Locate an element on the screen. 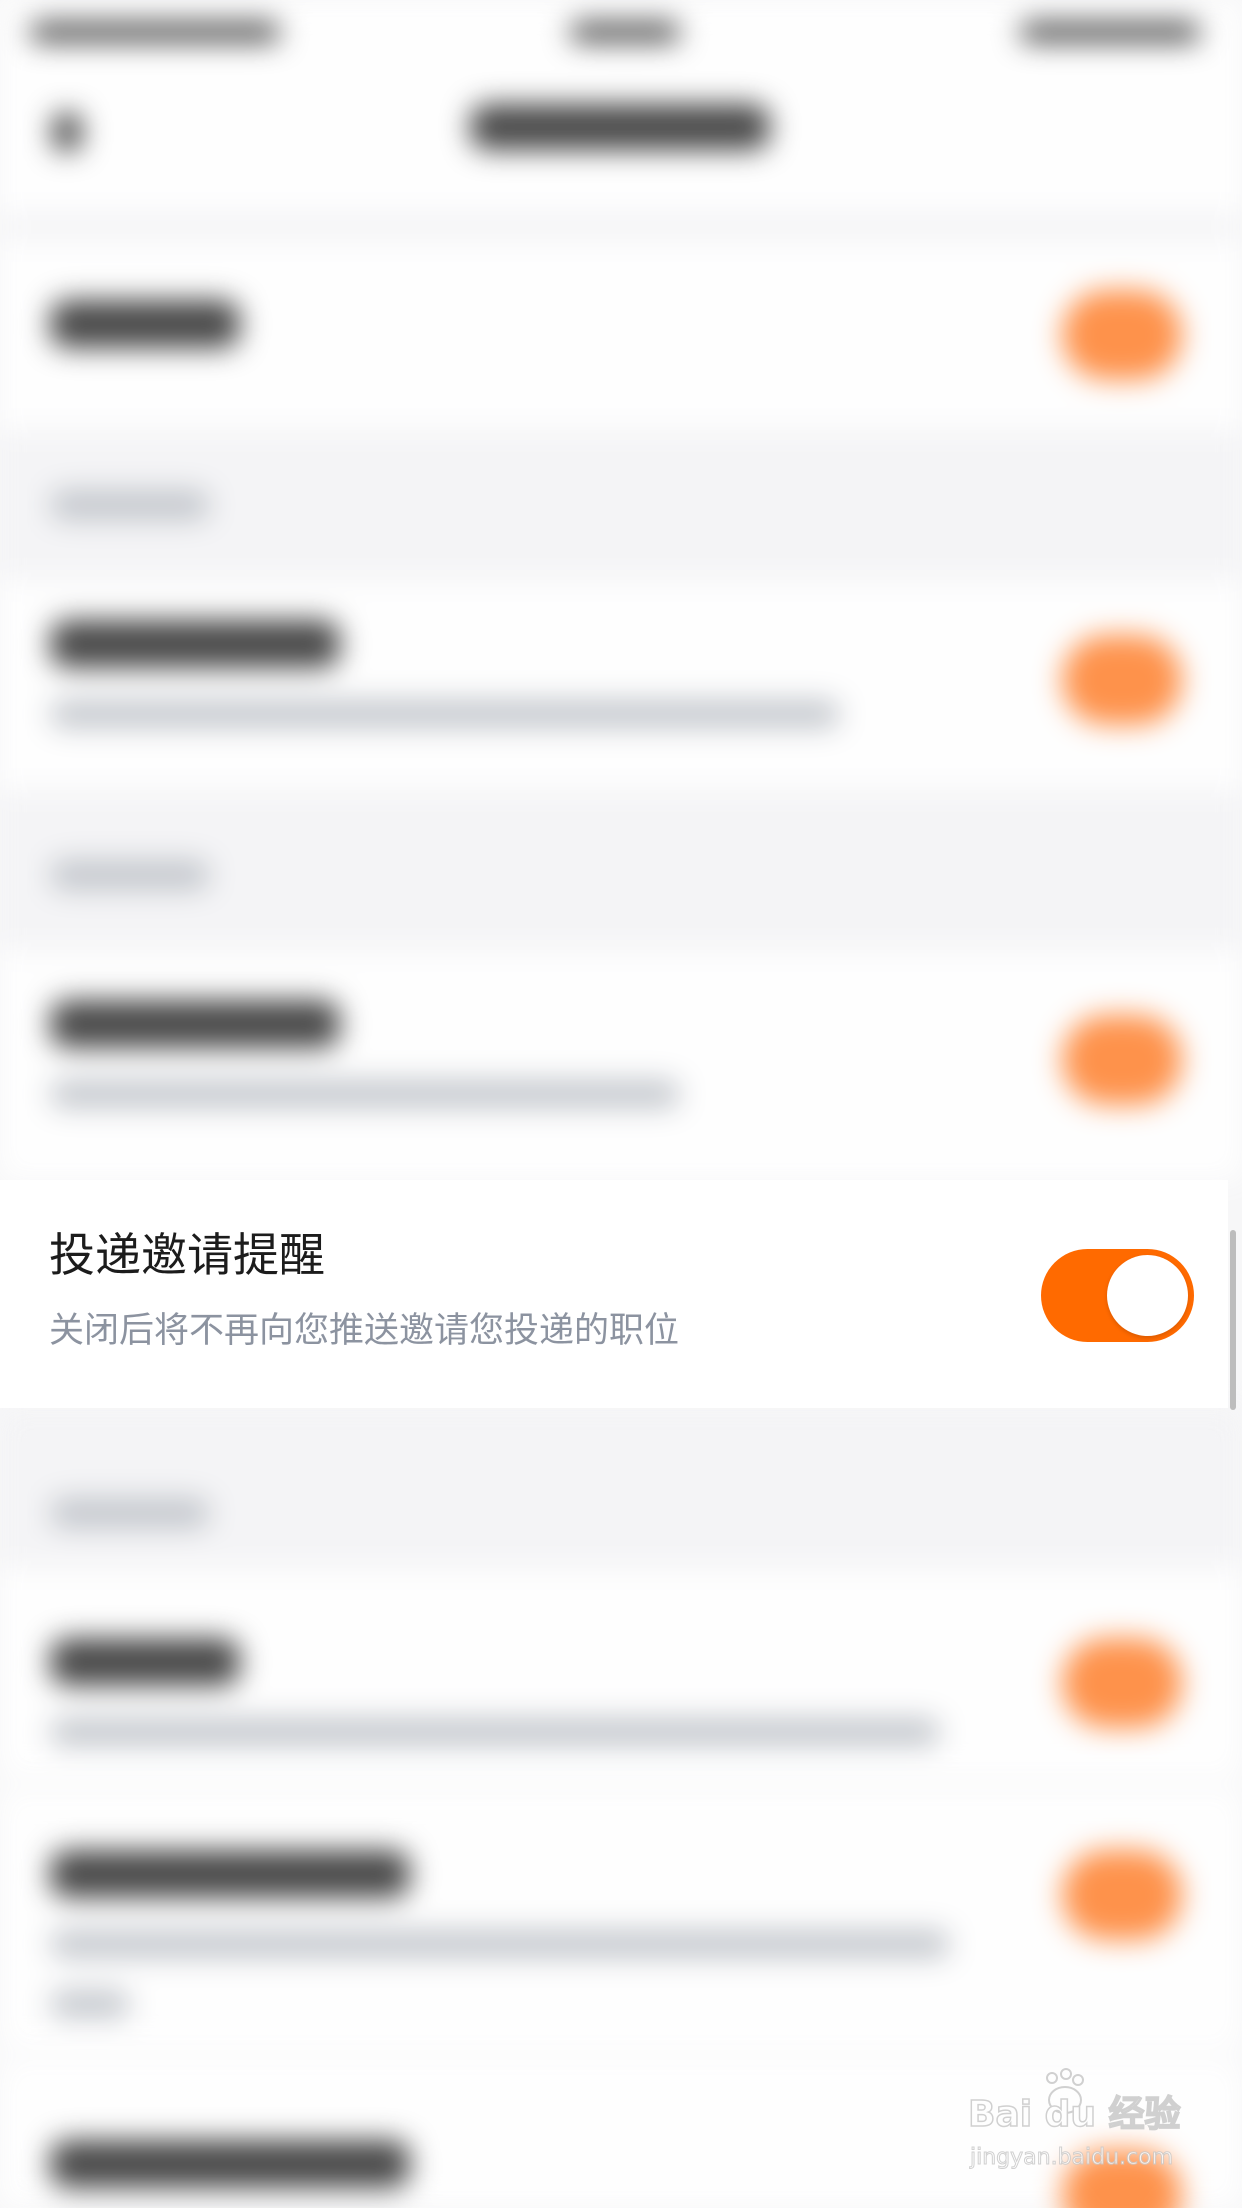 The height and width of the screenshot is (2208, 1242). navigation-bar is located at coordinates (621, 139).